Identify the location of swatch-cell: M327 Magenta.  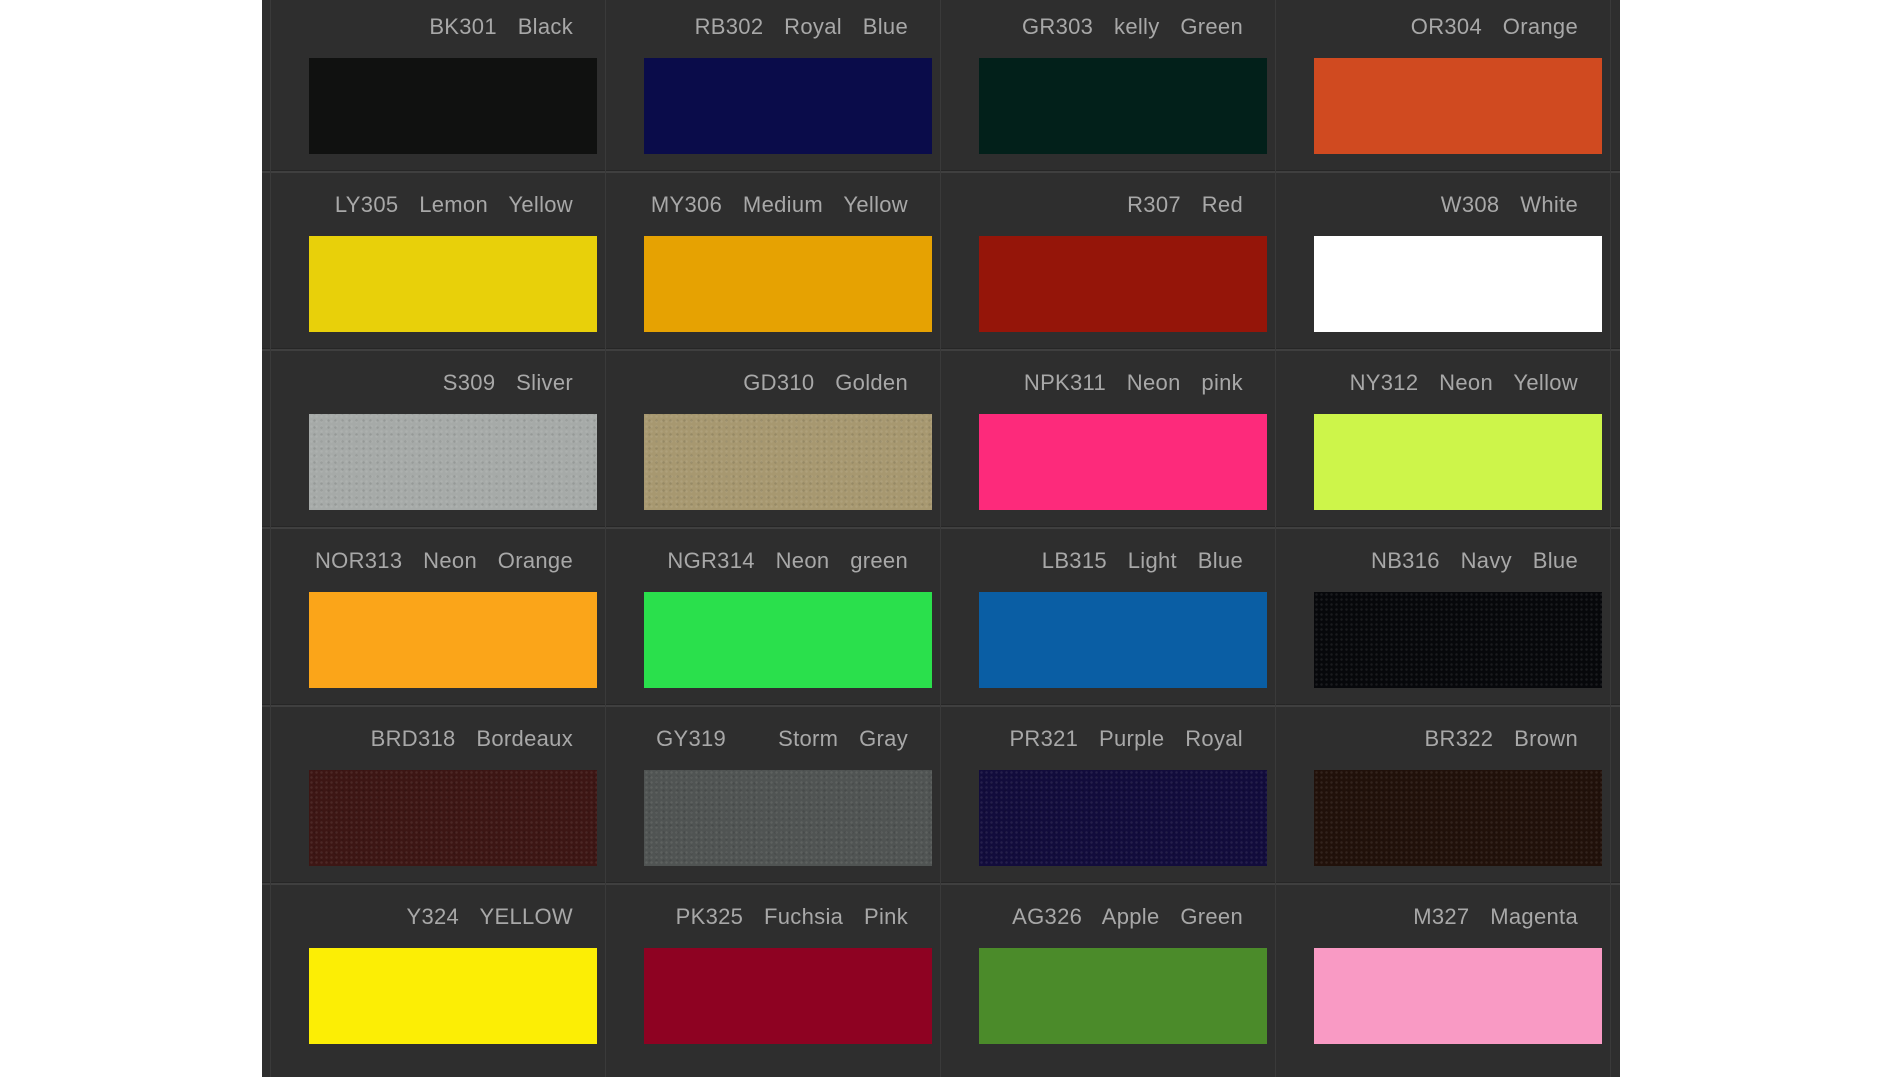
(1434, 979).